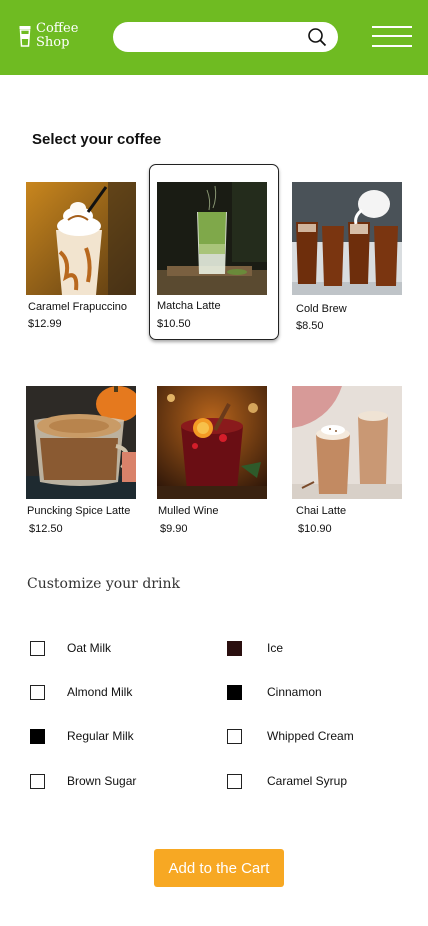 Image resolution: width=428 pixels, height=926 pixels. Describe the element at coordinates (321, 309) in the screenshot. I see `product-name: Cold Brew` at that location.